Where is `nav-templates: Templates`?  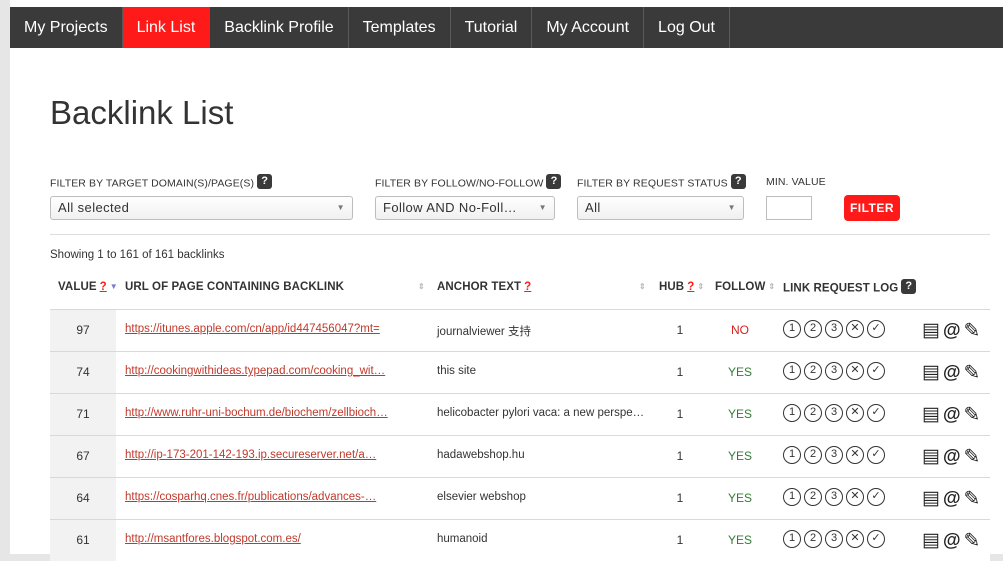
nav-templates: Templates is located at coordinates (400, 27).